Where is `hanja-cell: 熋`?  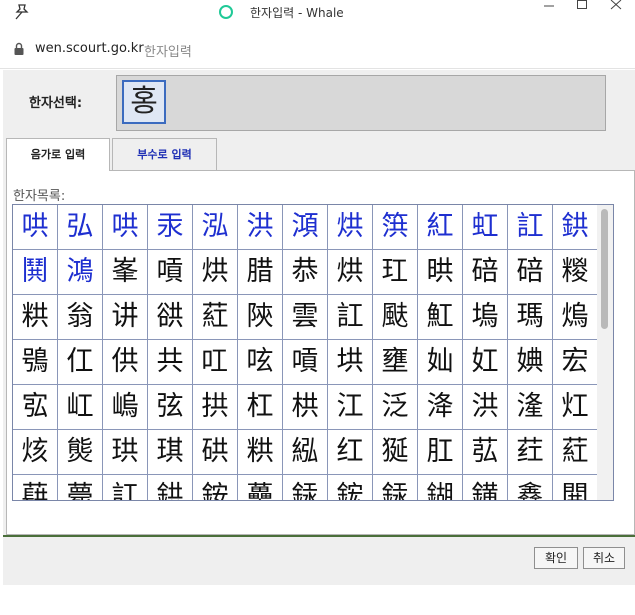
hanja-cell: 熋 is located at coordinates (80, 452).